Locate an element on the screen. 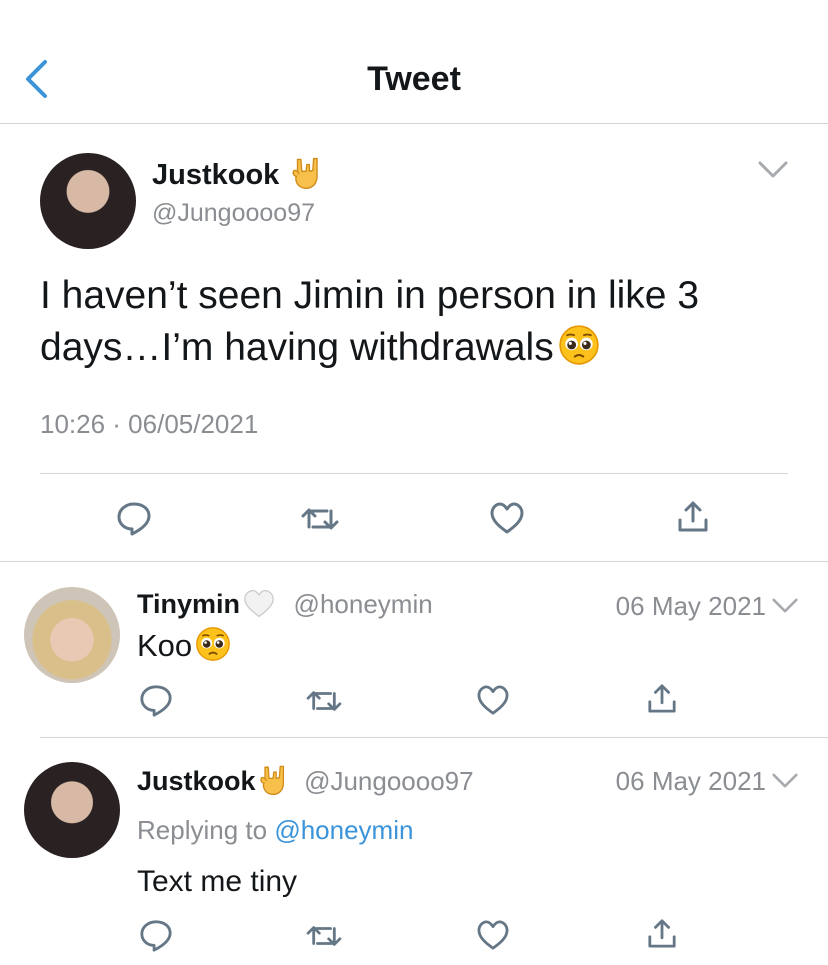 This screenshot has width=828, height=965. reply-header: Justkook @Jungoooo97 is located at coordinates (305, 780).